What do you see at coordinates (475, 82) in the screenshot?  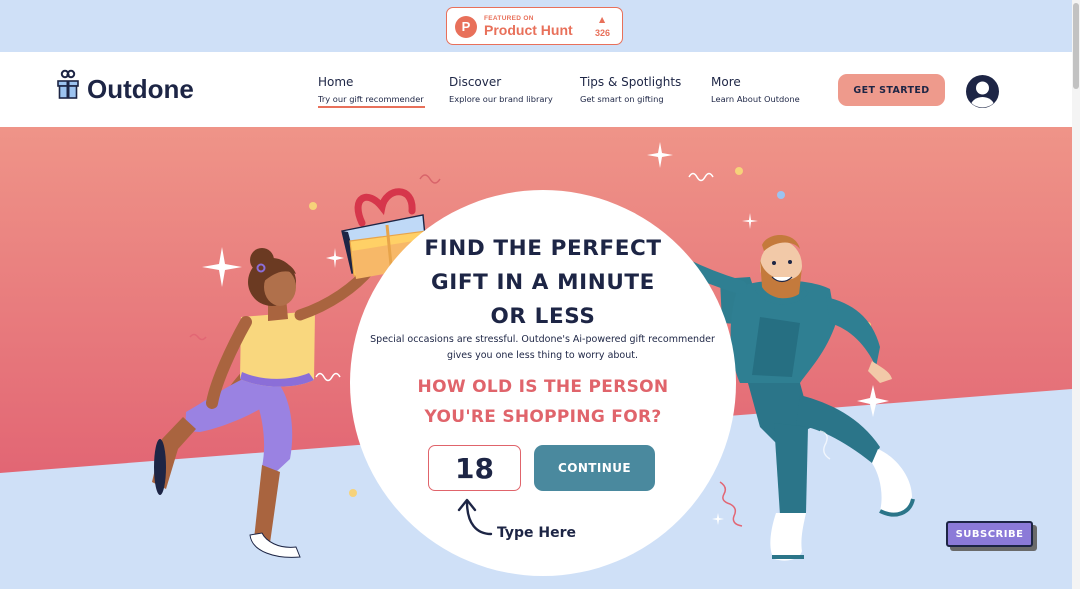 I see `nav-item-title: Discover` at bounding box center [475, 82].